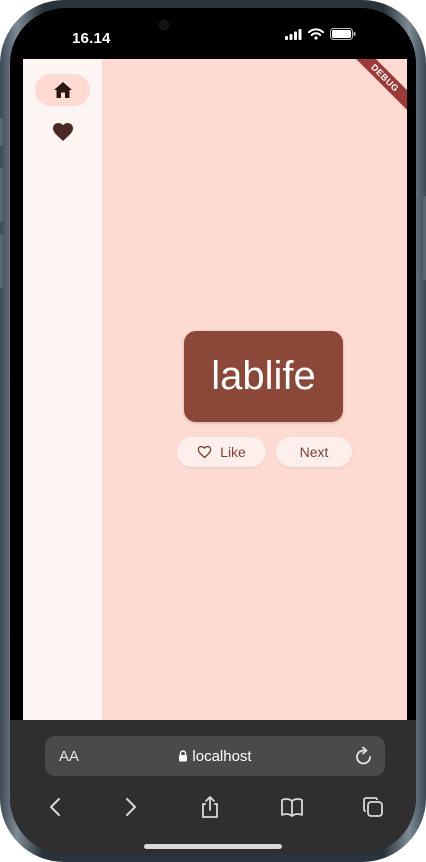 This screenshot has height=862, width=426. Describe the element at coordinates (343, 34) in the screenshot. I see `battery-icon` at that location.